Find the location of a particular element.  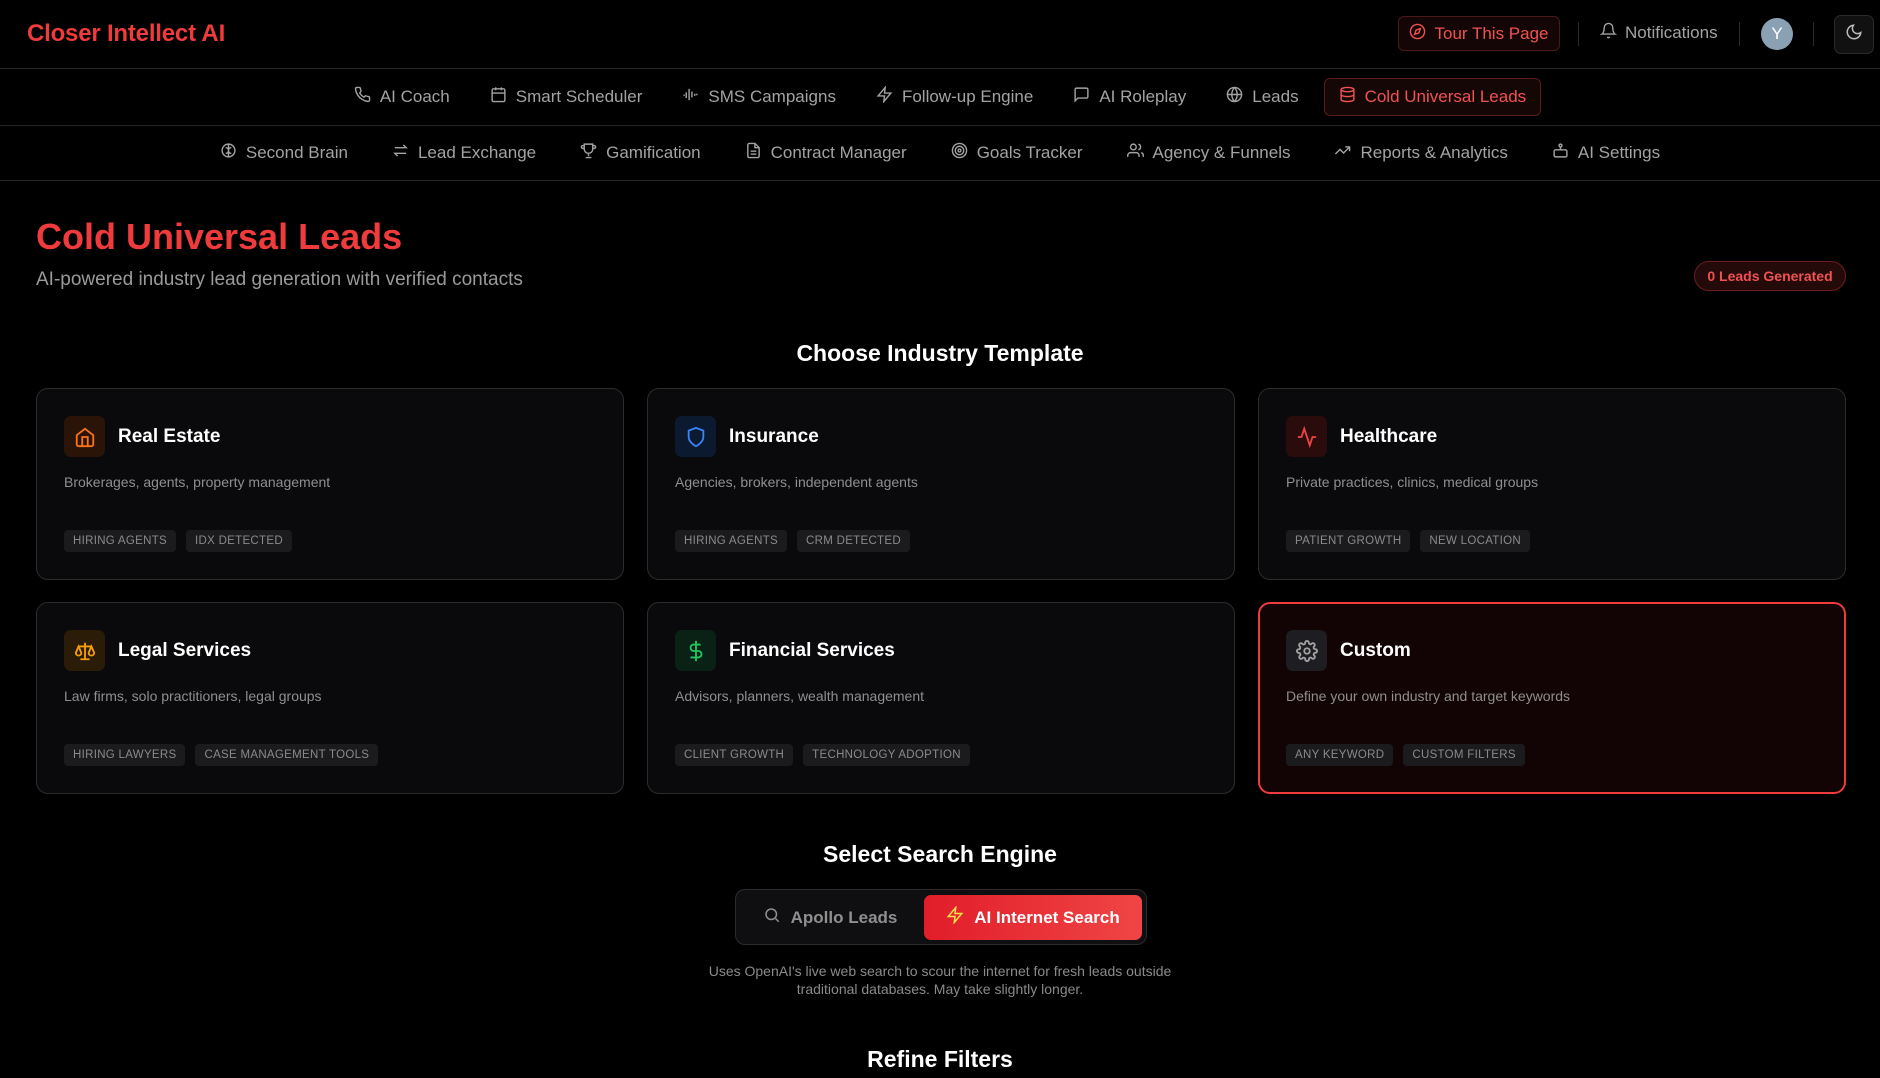

nav-agency-funnels: Agency & Funnels is located at coordinates (1209, 153).